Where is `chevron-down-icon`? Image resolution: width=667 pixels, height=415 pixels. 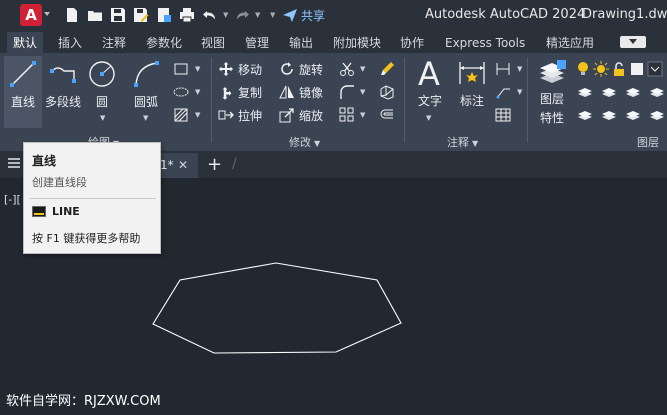 chevron-down-icon is located at coordinates (655, 69).